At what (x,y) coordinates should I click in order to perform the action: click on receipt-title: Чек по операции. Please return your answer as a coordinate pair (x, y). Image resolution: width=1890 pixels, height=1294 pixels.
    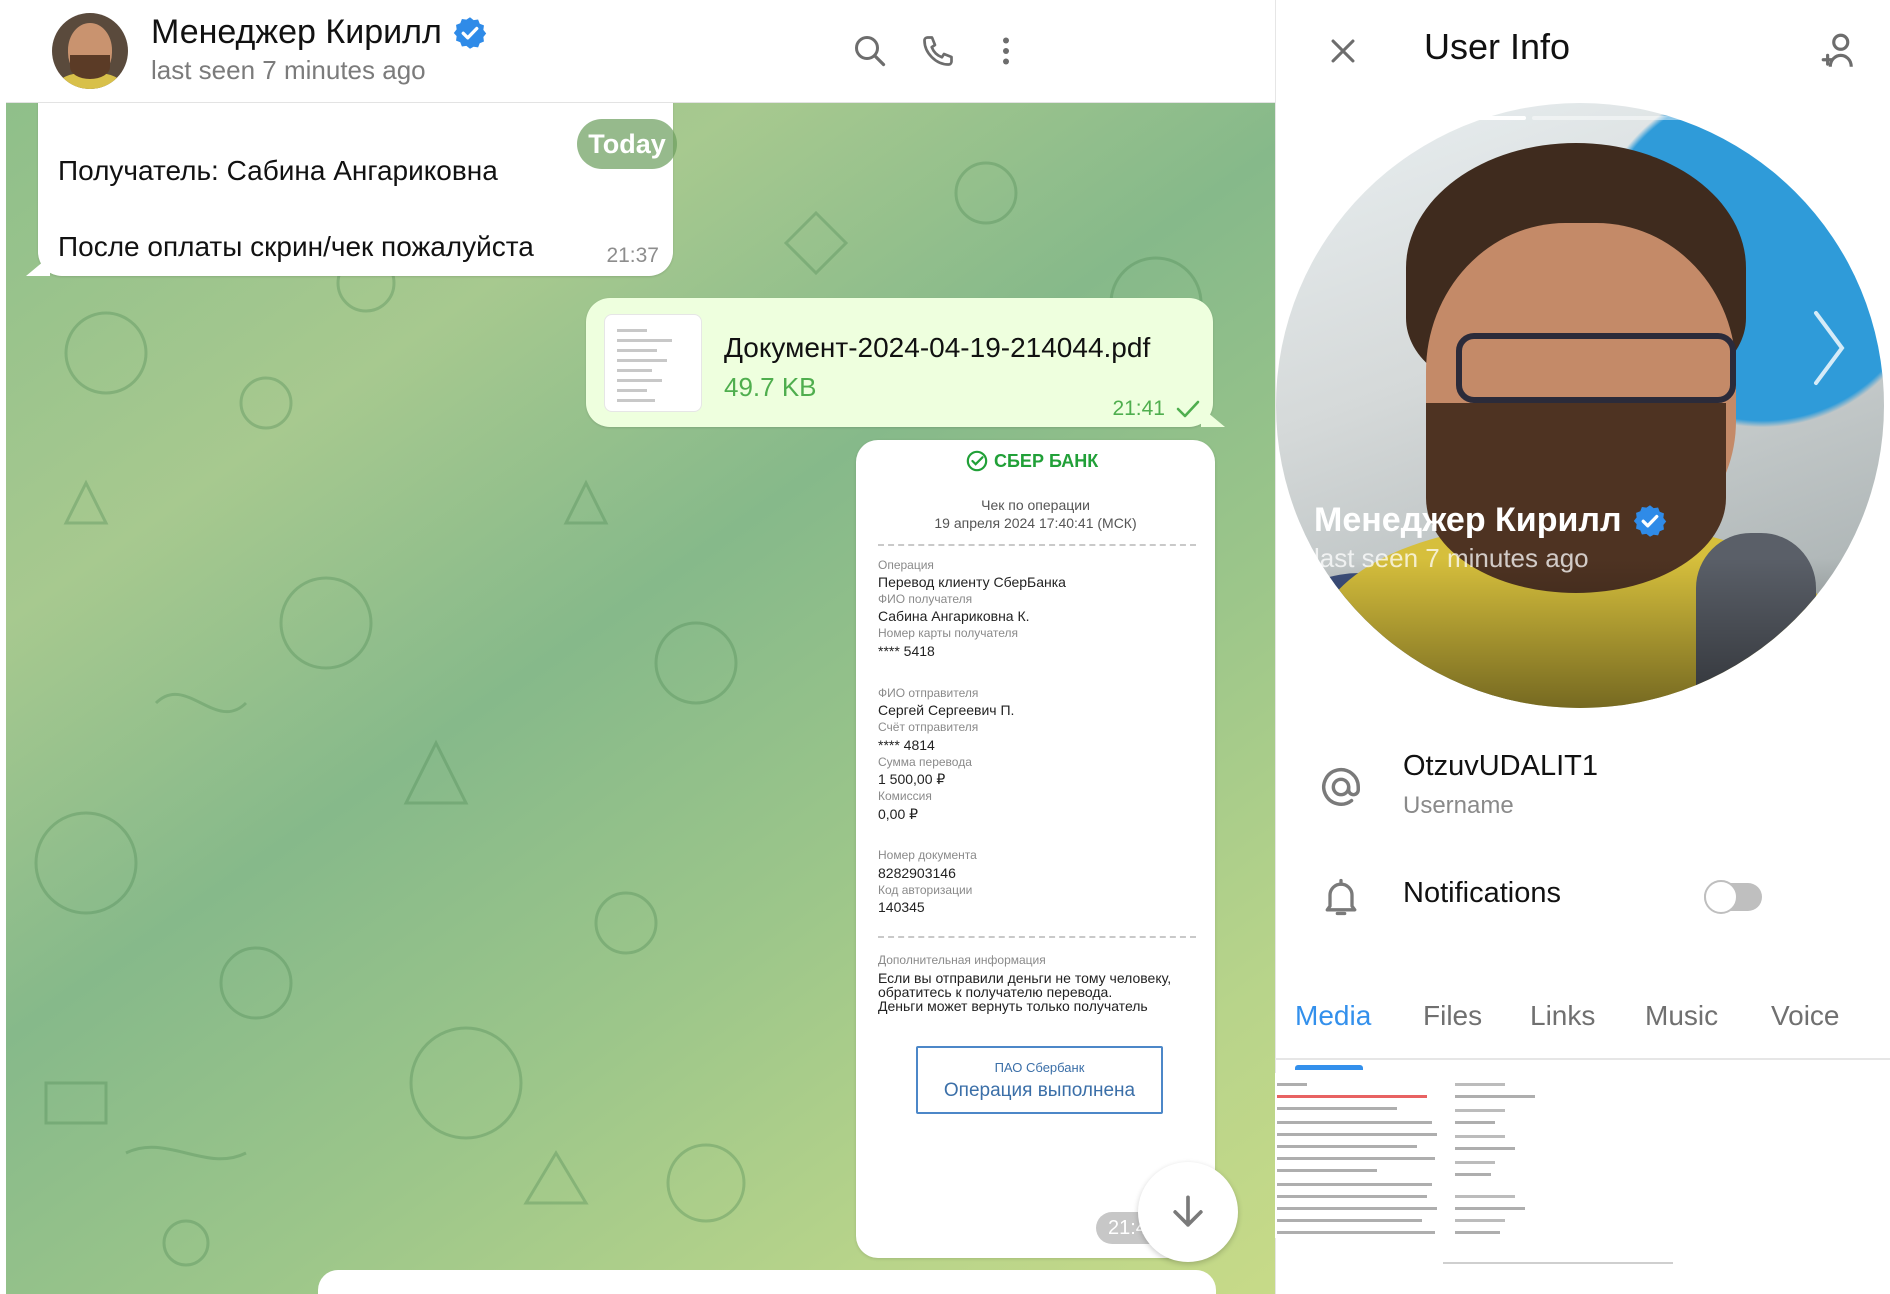
    Looking at the image, I should click on (1035, 505).